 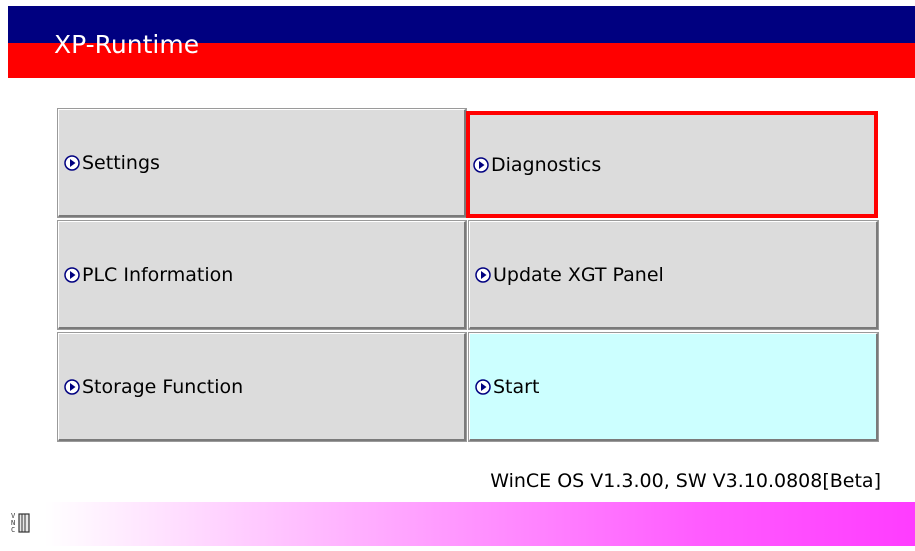 What do you see at coordinates (163, 386) in the screenshot?
I see `storage-function-label: Storage Function` at bounding box center [163, 386].